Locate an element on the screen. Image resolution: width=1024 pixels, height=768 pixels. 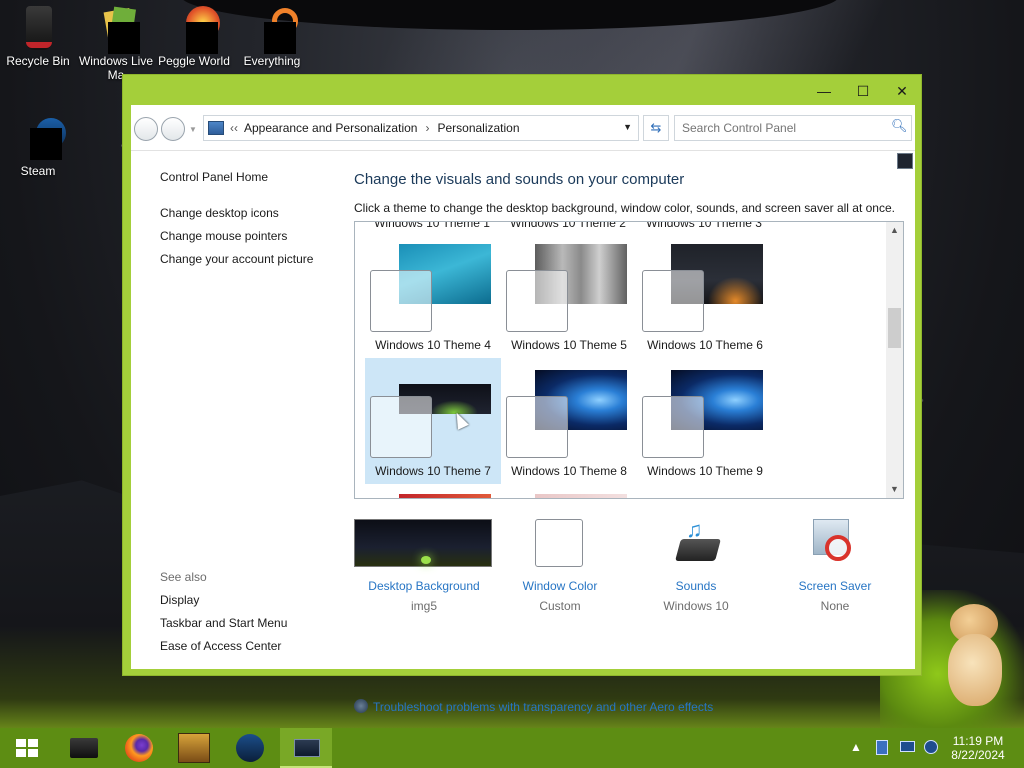
theme-tile-6: Windows 10 Theme 6 is located at coordinates (705, 295).